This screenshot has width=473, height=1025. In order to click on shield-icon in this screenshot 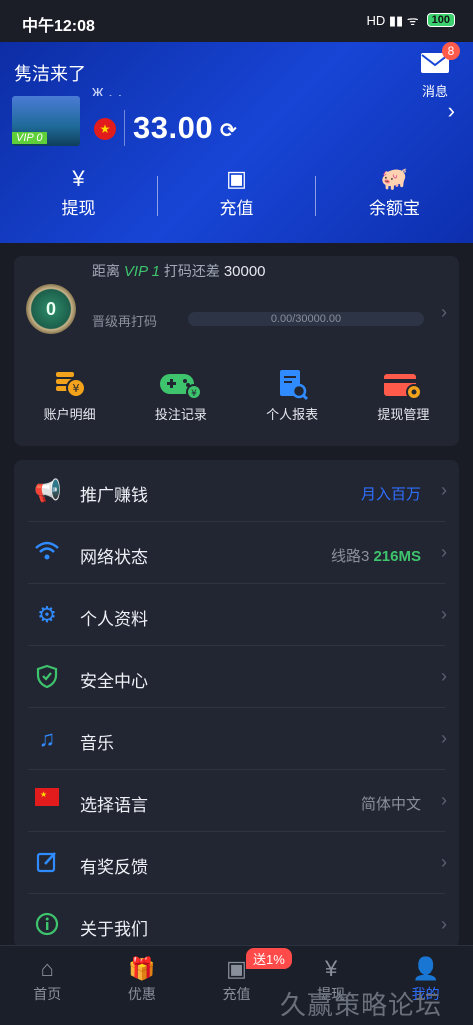, I will do `click(47, 676)`.